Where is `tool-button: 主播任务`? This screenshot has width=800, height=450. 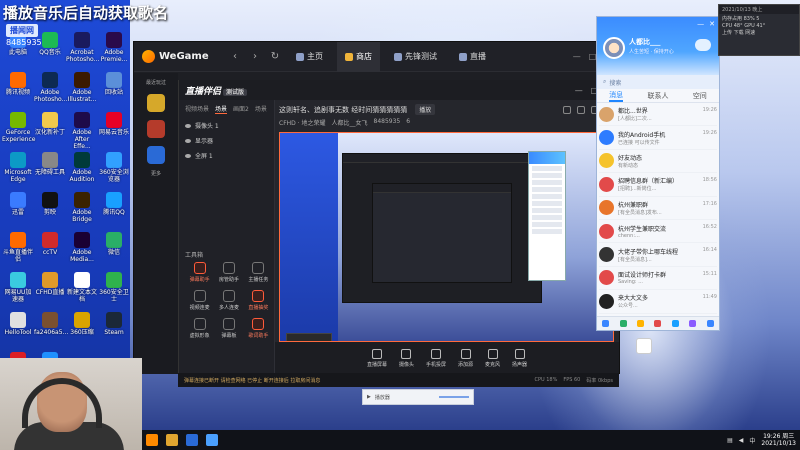
tool-button: 主播任务 is located at coordinates (258, 272).